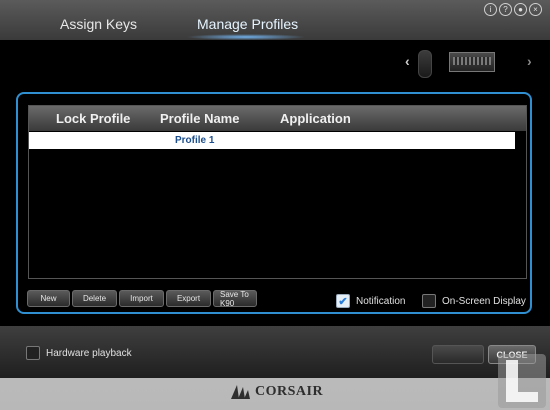 The width and height of the screenshot is (550, 410). I want to click on watermark-logo-icon, so click(522, 381).